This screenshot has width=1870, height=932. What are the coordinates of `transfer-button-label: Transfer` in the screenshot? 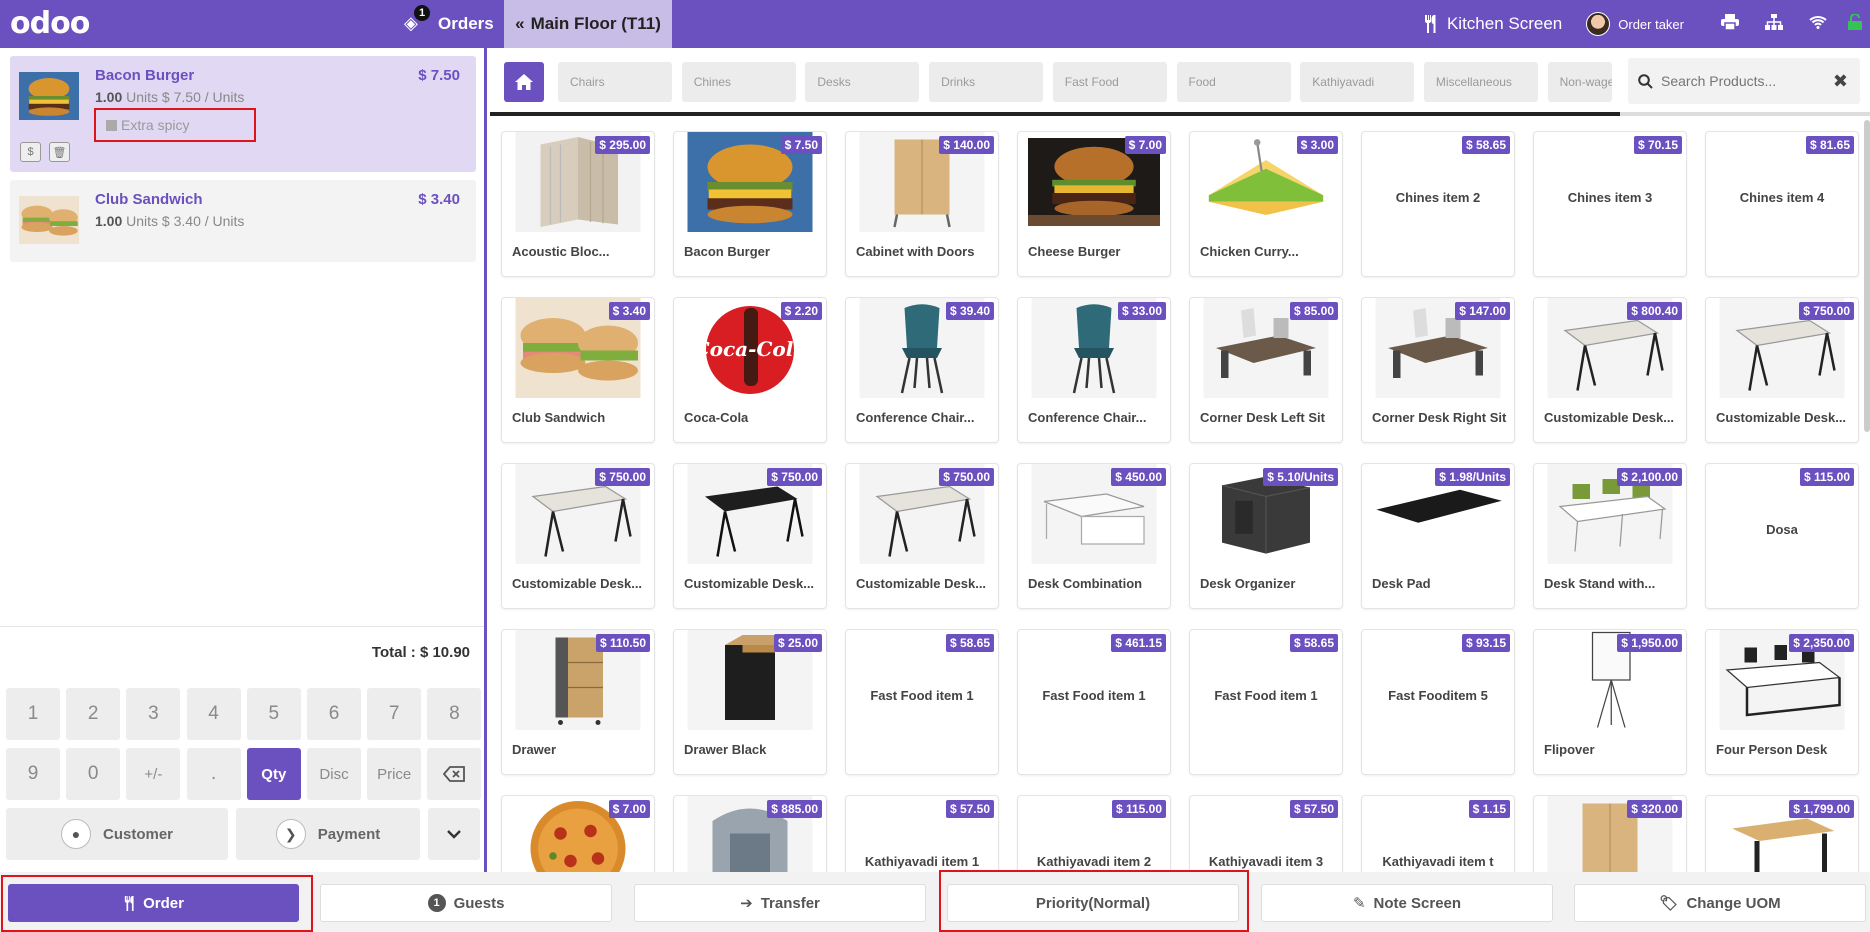 It's located at (790, 903).